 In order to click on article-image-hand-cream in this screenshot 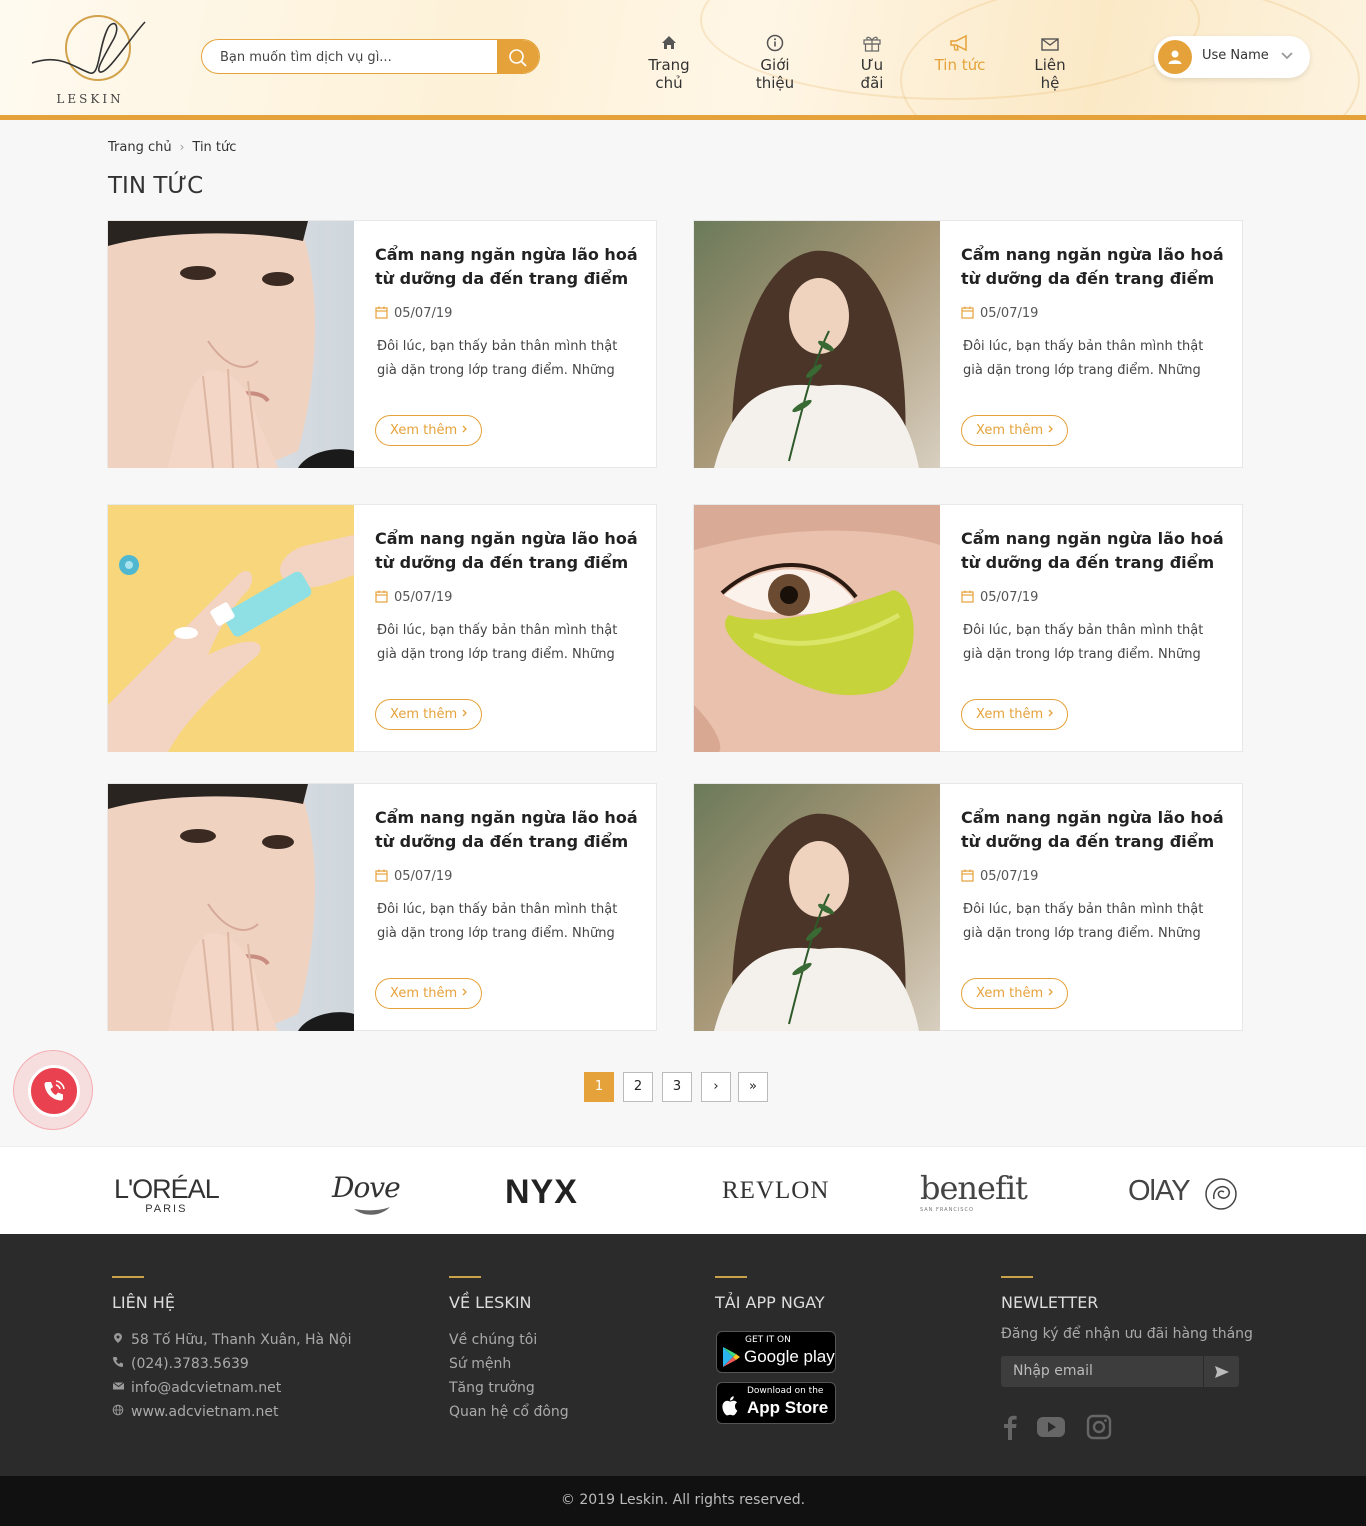, I will do `click(231, 628)`.